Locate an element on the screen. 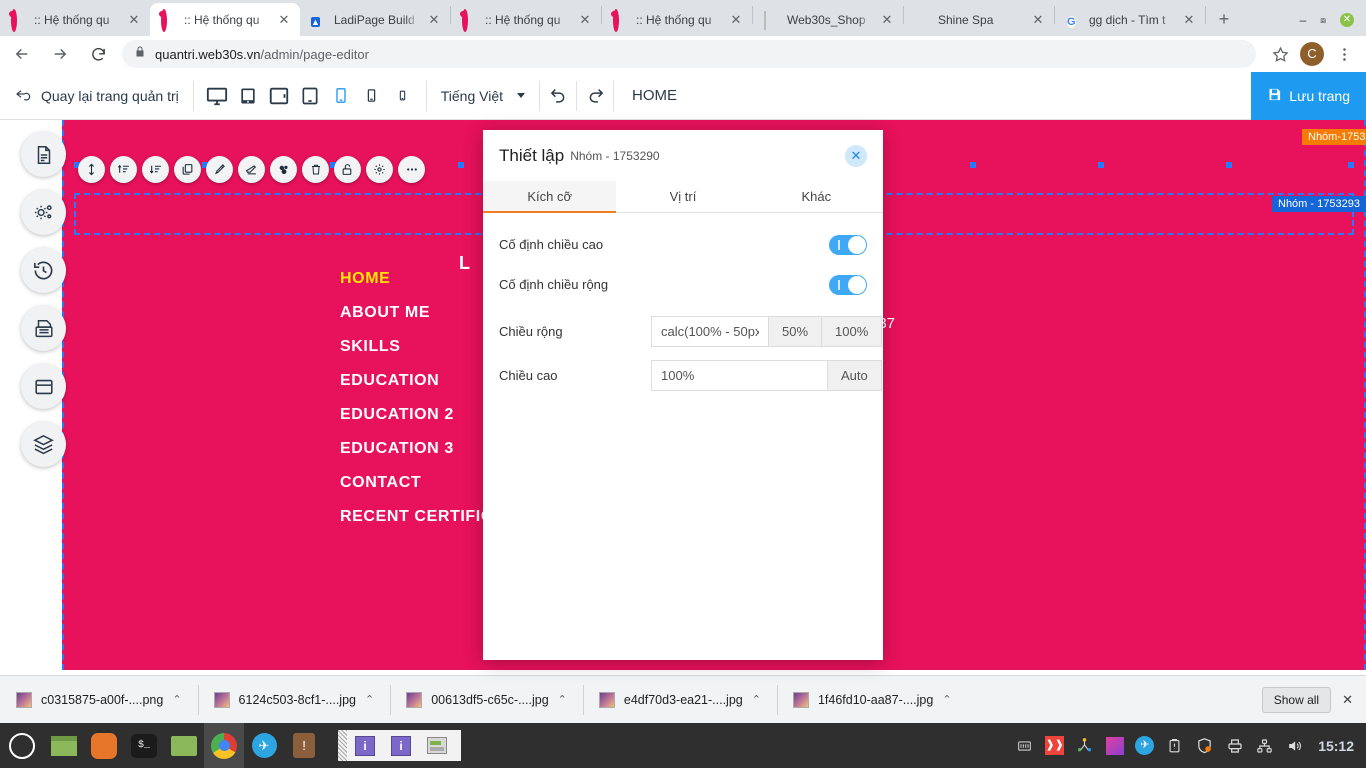 Image resolution: width=1366 pixels, height=768 pixels. sidebar-item-templates is located at coordinates (43, 328).